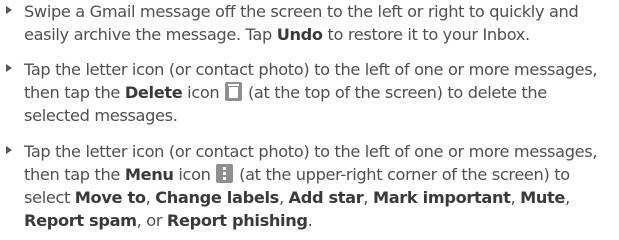 This screenshot has width=619, height=240. I want to click on mute-term: Mute, so click(543, 197).